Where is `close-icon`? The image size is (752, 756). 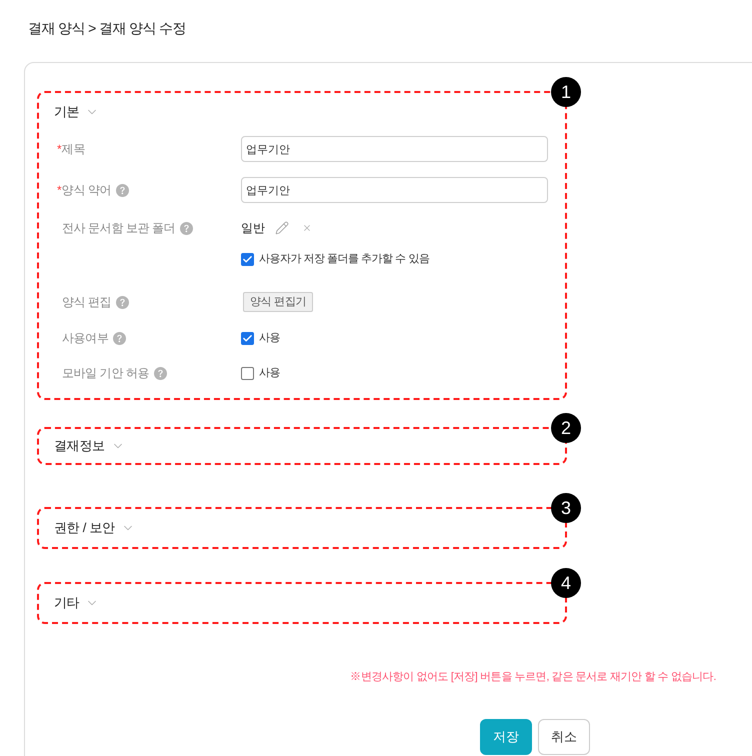 close-icon is located at coordinates (307, 228).